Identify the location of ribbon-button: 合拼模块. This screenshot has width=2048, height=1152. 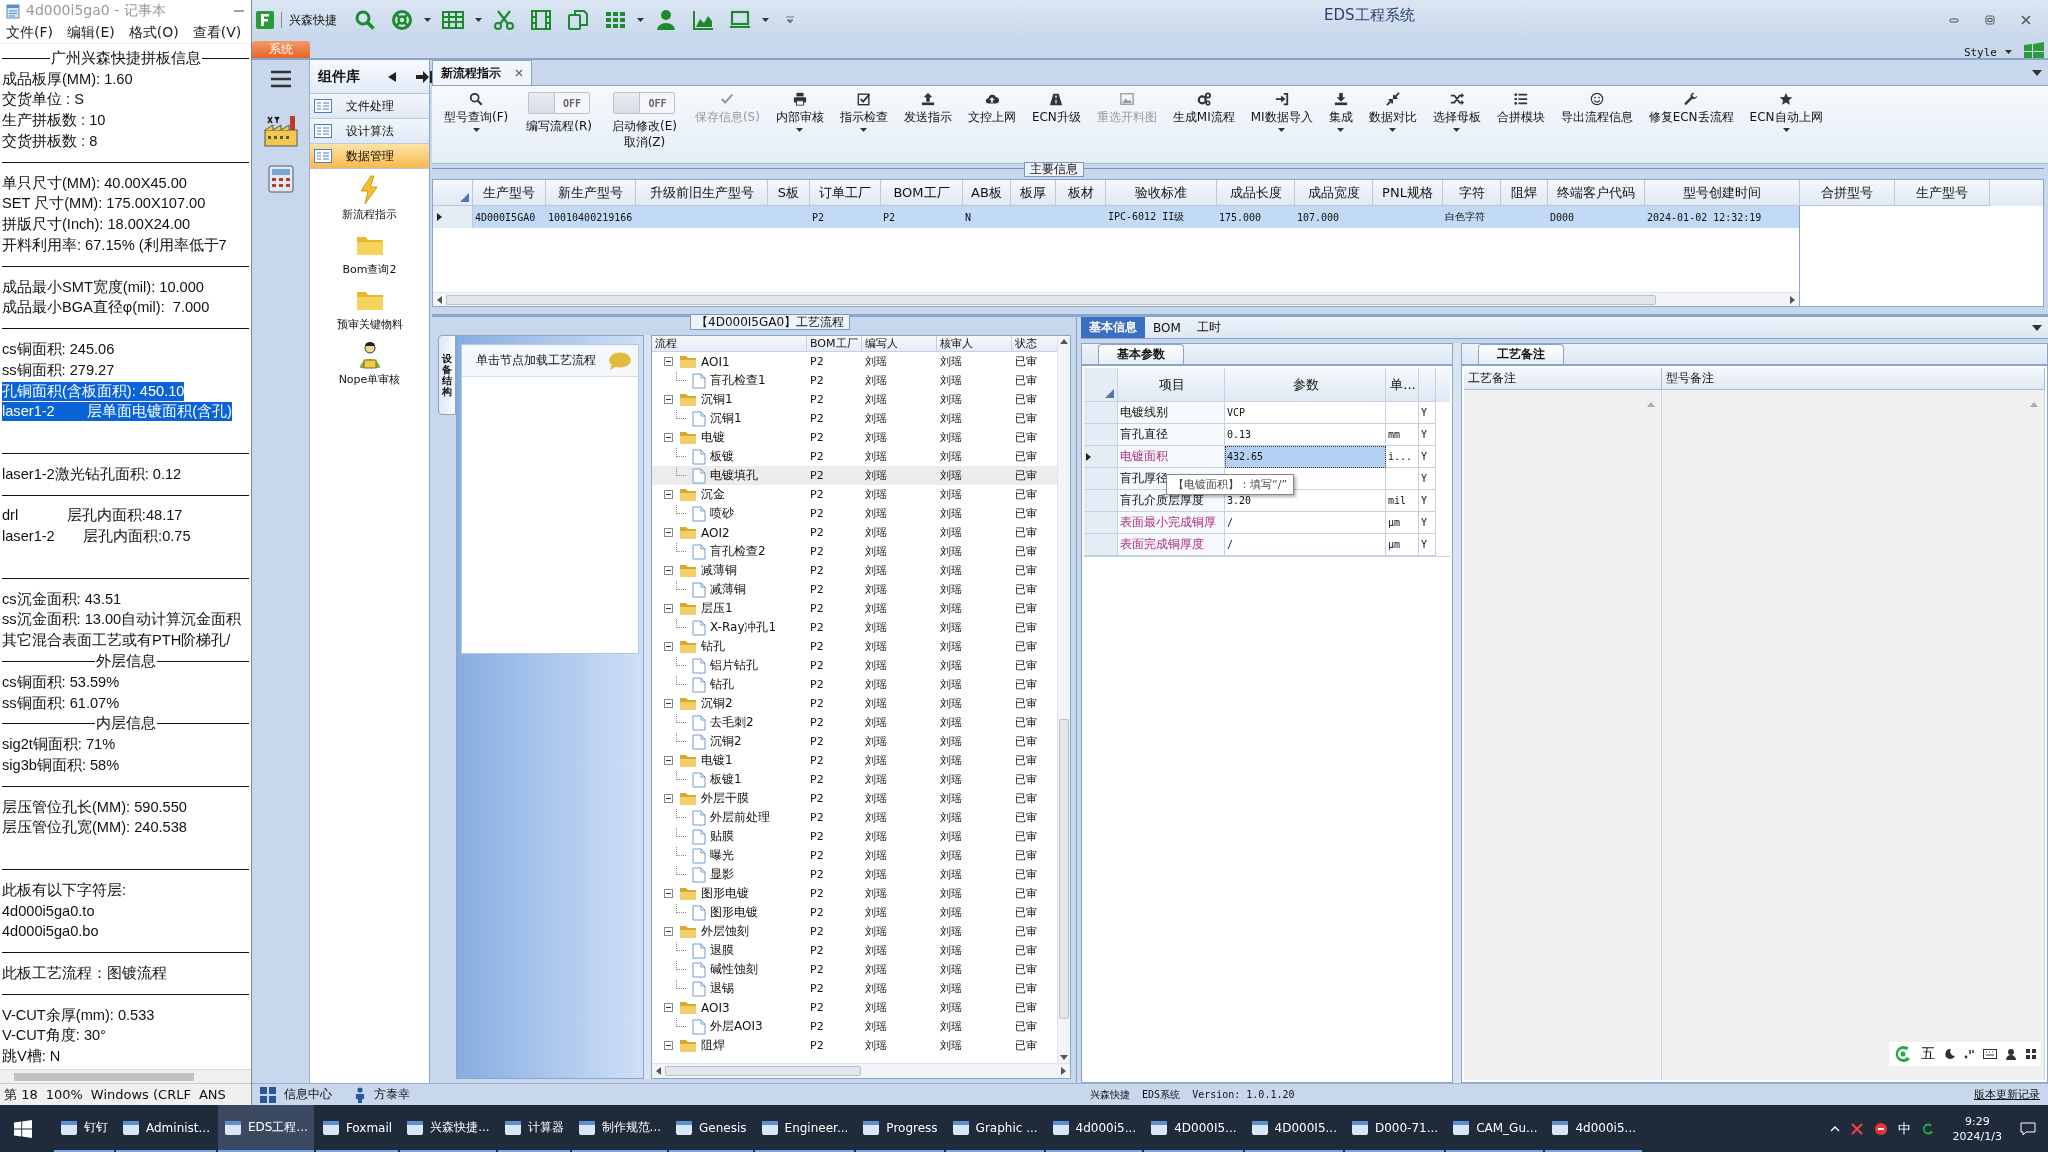
(1520, 108).